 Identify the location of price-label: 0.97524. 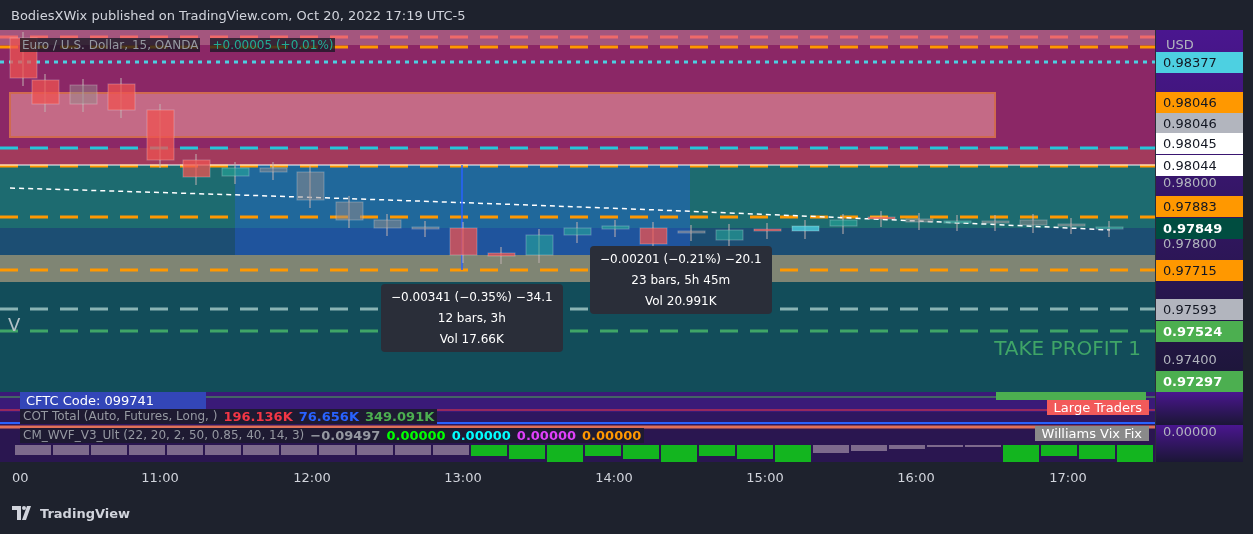
(1199, 331).